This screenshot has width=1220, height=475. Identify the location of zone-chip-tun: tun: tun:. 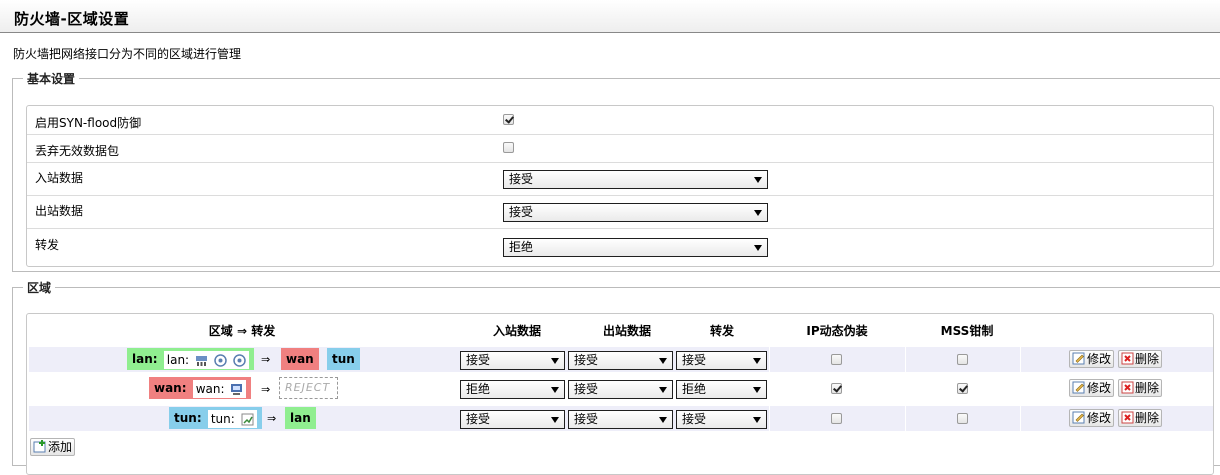
(215, 418).